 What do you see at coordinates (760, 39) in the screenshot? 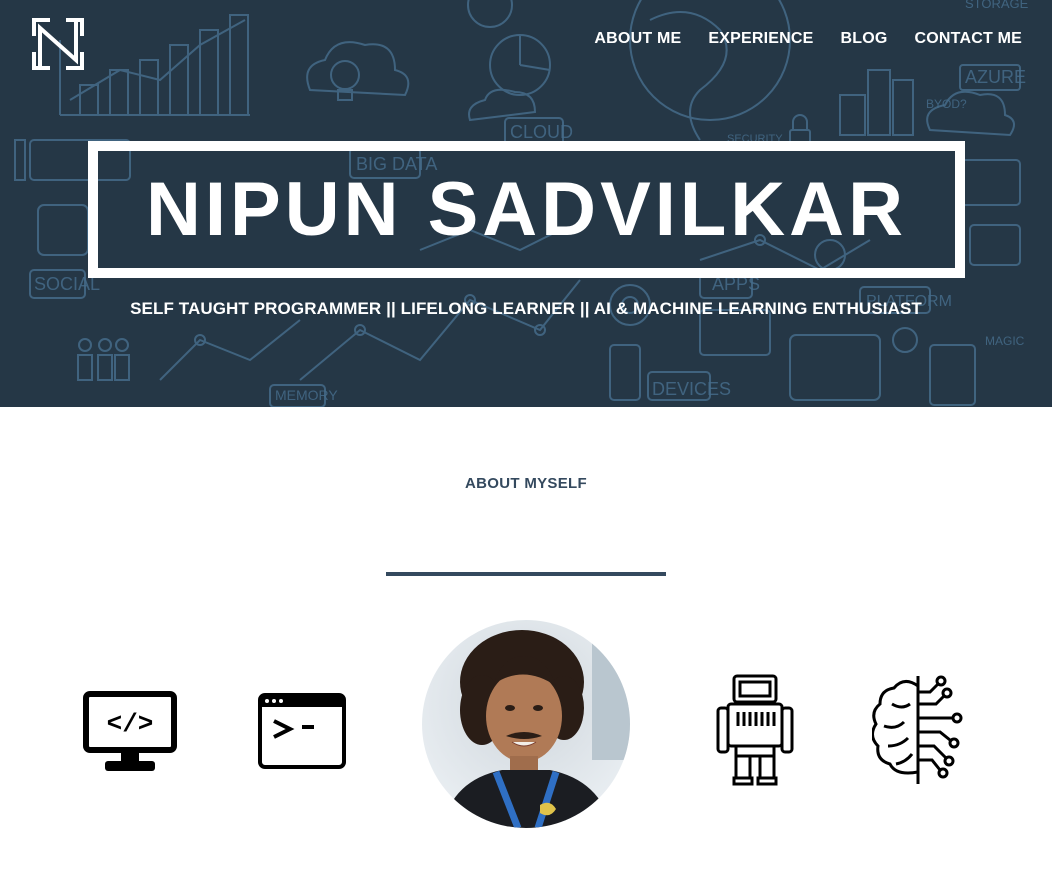
I see `nav-experience: EXPERIENCE` at bounding box center [760, 39].